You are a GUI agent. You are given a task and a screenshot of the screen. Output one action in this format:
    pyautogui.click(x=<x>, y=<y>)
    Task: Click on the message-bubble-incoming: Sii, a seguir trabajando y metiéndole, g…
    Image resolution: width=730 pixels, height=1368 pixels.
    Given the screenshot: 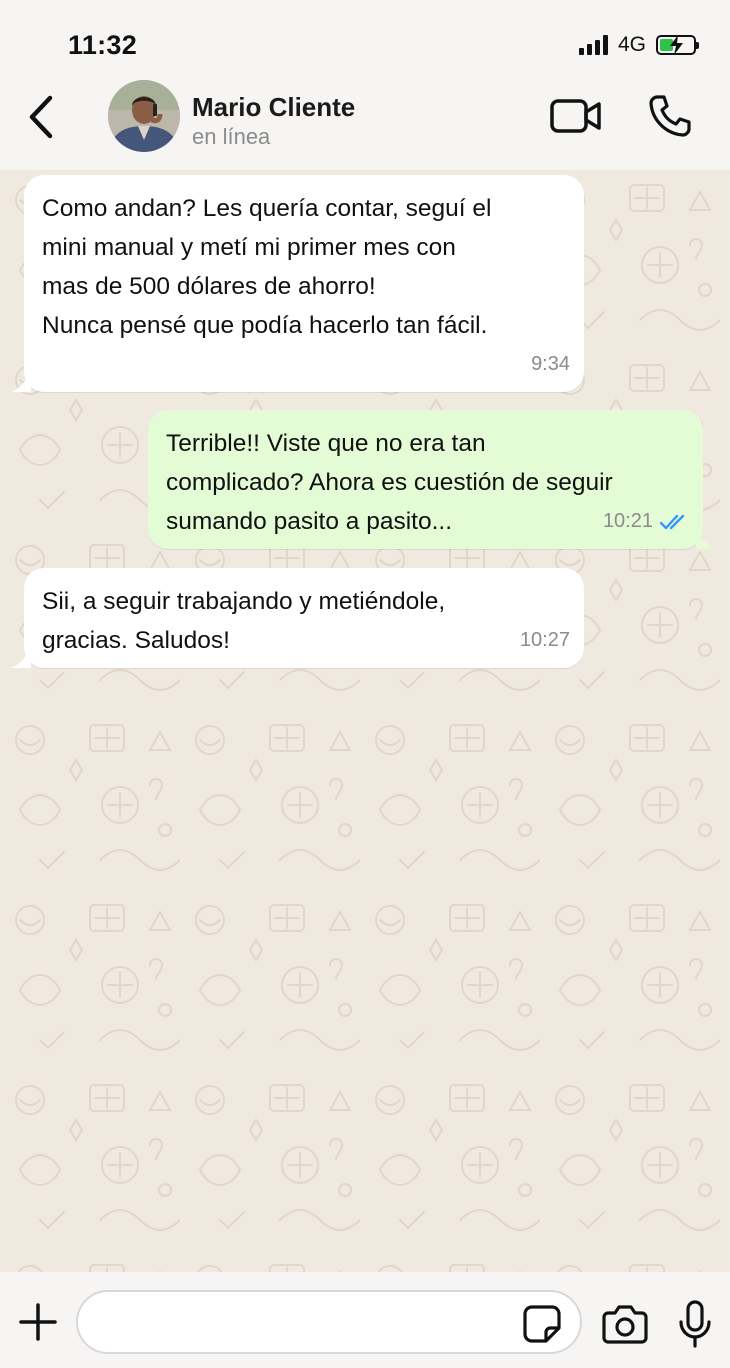 What is the action you would take?
    pyautogui.click(x=297, y=618)
    